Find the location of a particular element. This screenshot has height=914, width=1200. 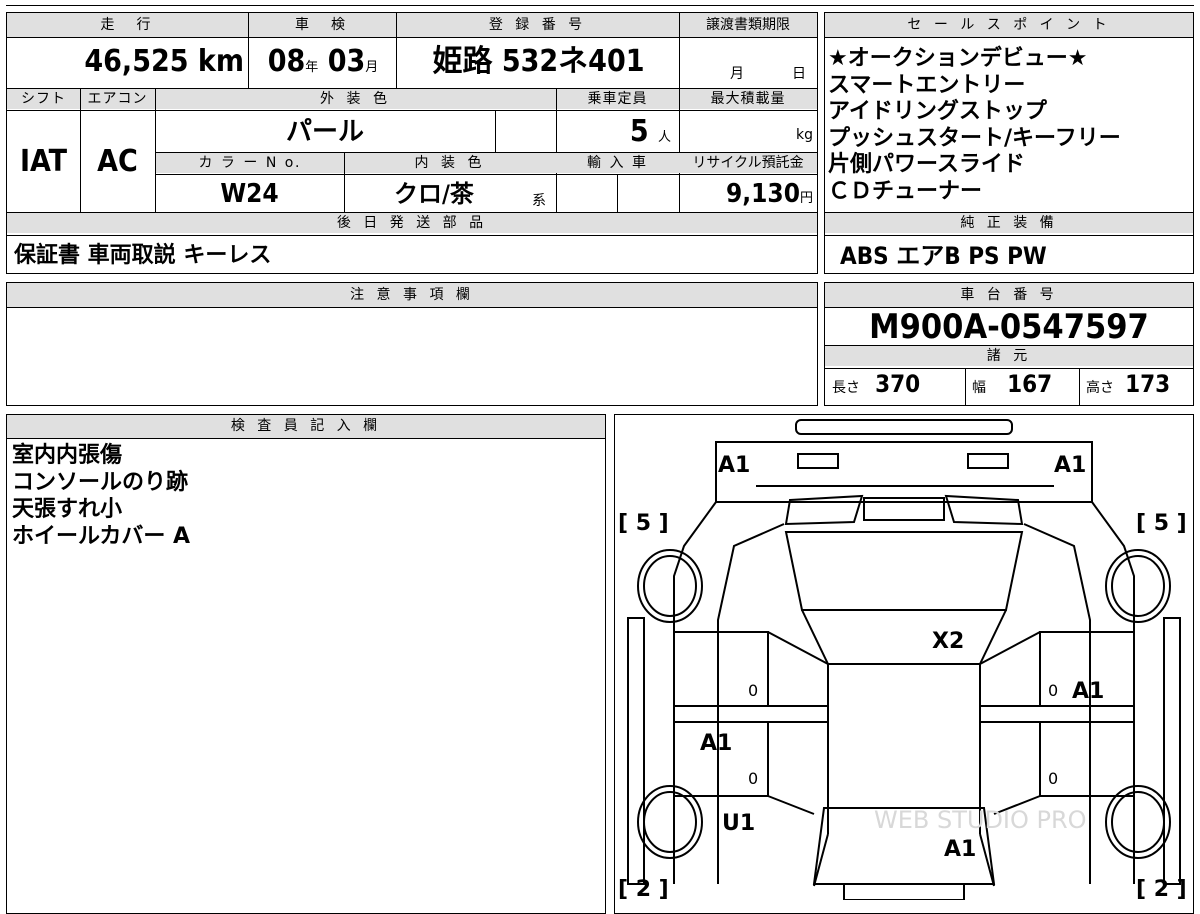

height-label: 高さ is located at coordinates (1100, 388).